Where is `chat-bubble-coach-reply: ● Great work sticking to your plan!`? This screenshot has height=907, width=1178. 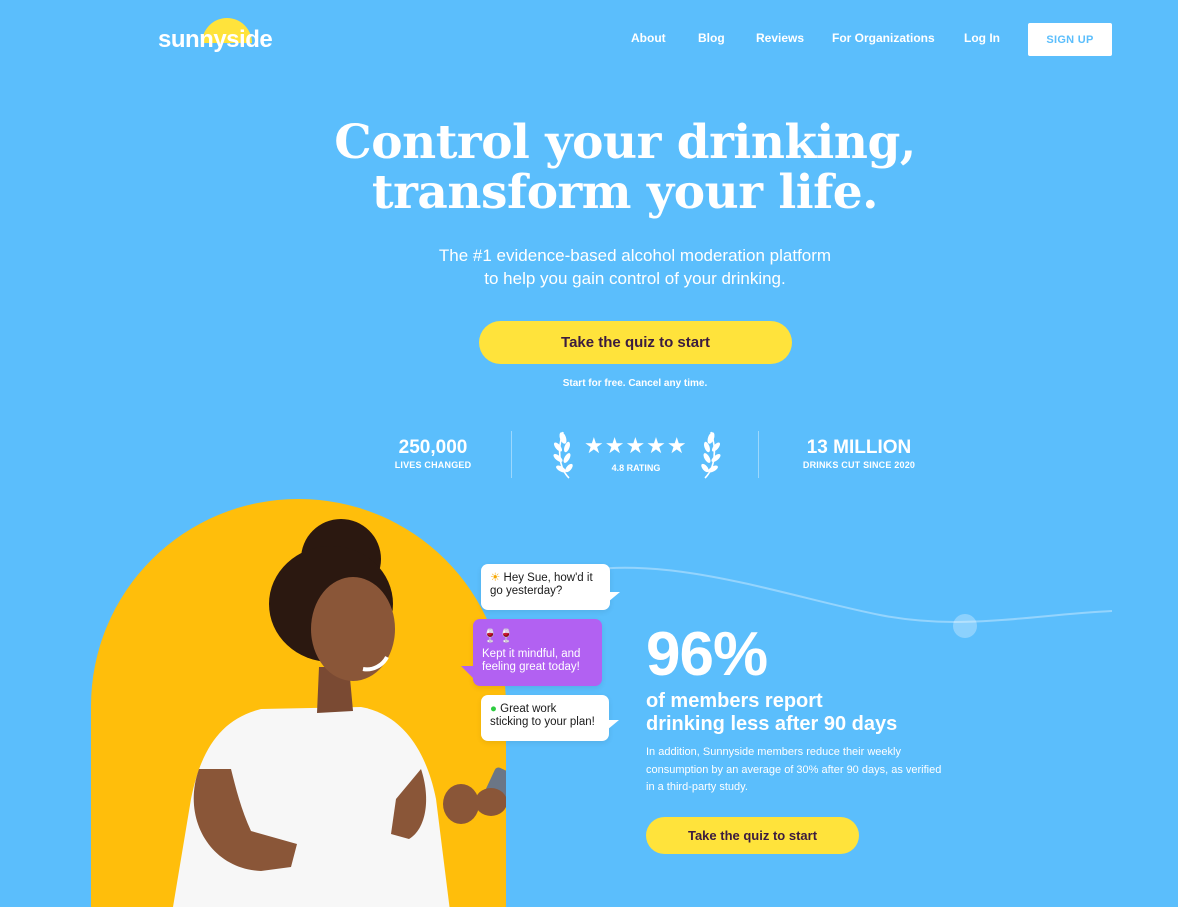
chat-bubble-coach-reply: ● Great work sticking to your plan! is located at coordinates (545, 718).